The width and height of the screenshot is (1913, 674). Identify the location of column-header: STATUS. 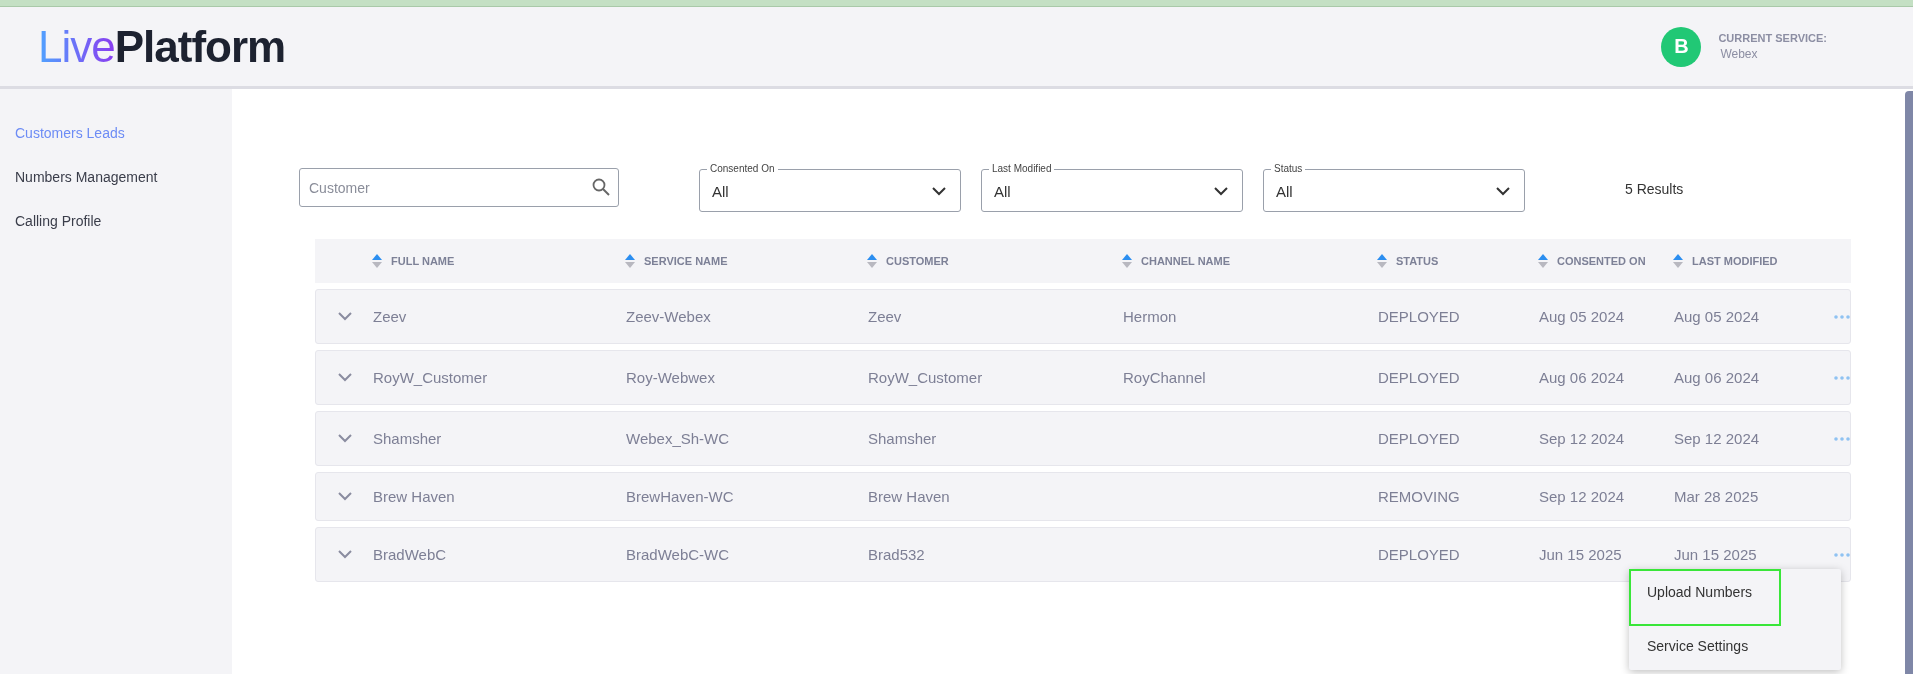
(1417, 261).